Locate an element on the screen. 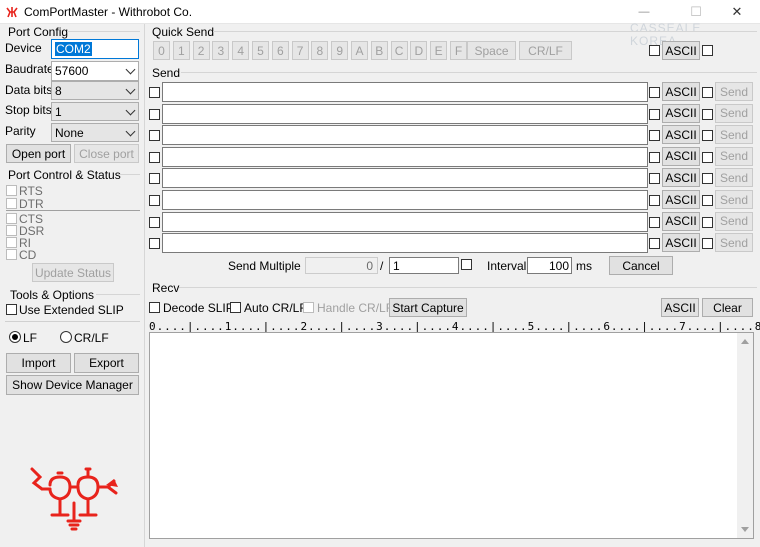 Image resolution: width=760 pixels, height=547 pixels. quick-option-checkbox is located at coordinates (707, 50).